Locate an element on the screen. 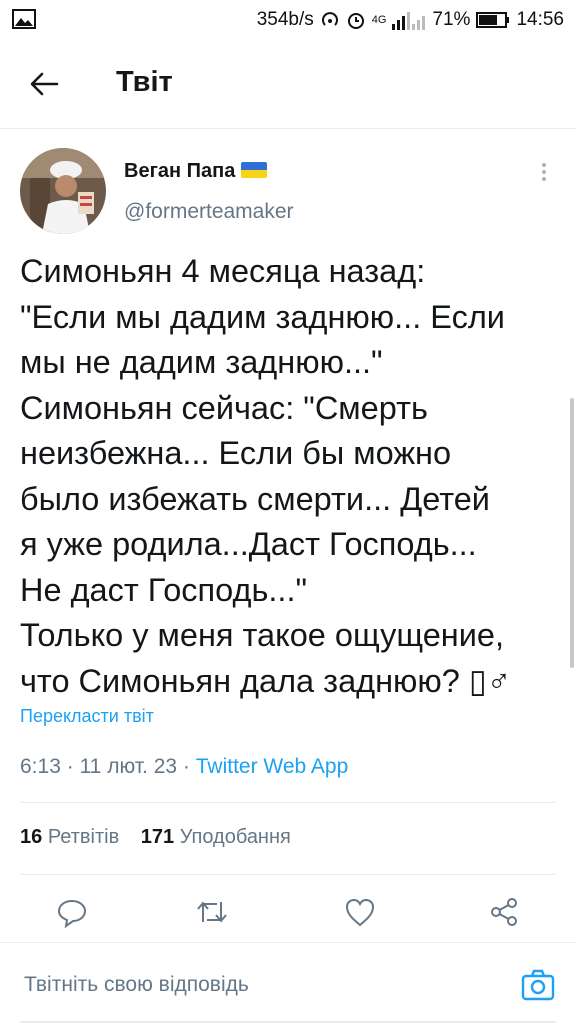 This screenshot has width=576, height=1024. tweet-time: 6:13 is located at coordinates (40, 766).